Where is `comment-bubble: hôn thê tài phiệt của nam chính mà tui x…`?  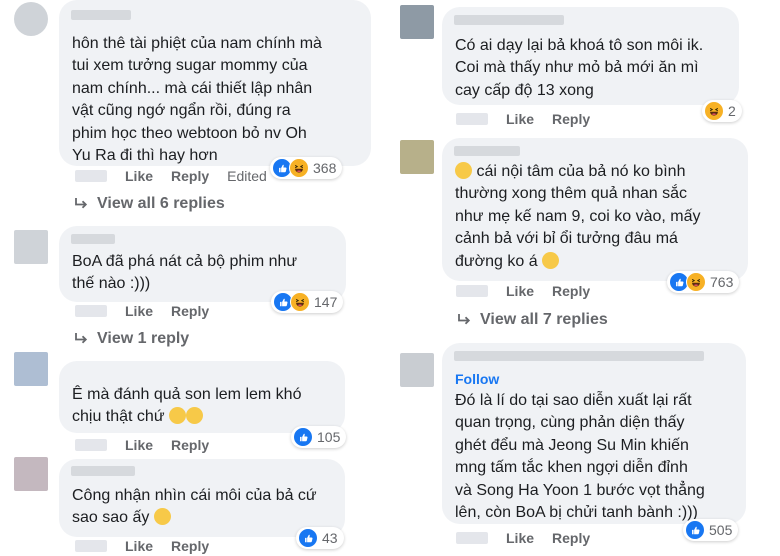
comment-bubble: hôn thê tài phiệt của nam chính mà tui x… is located at coordinates (215, 83).